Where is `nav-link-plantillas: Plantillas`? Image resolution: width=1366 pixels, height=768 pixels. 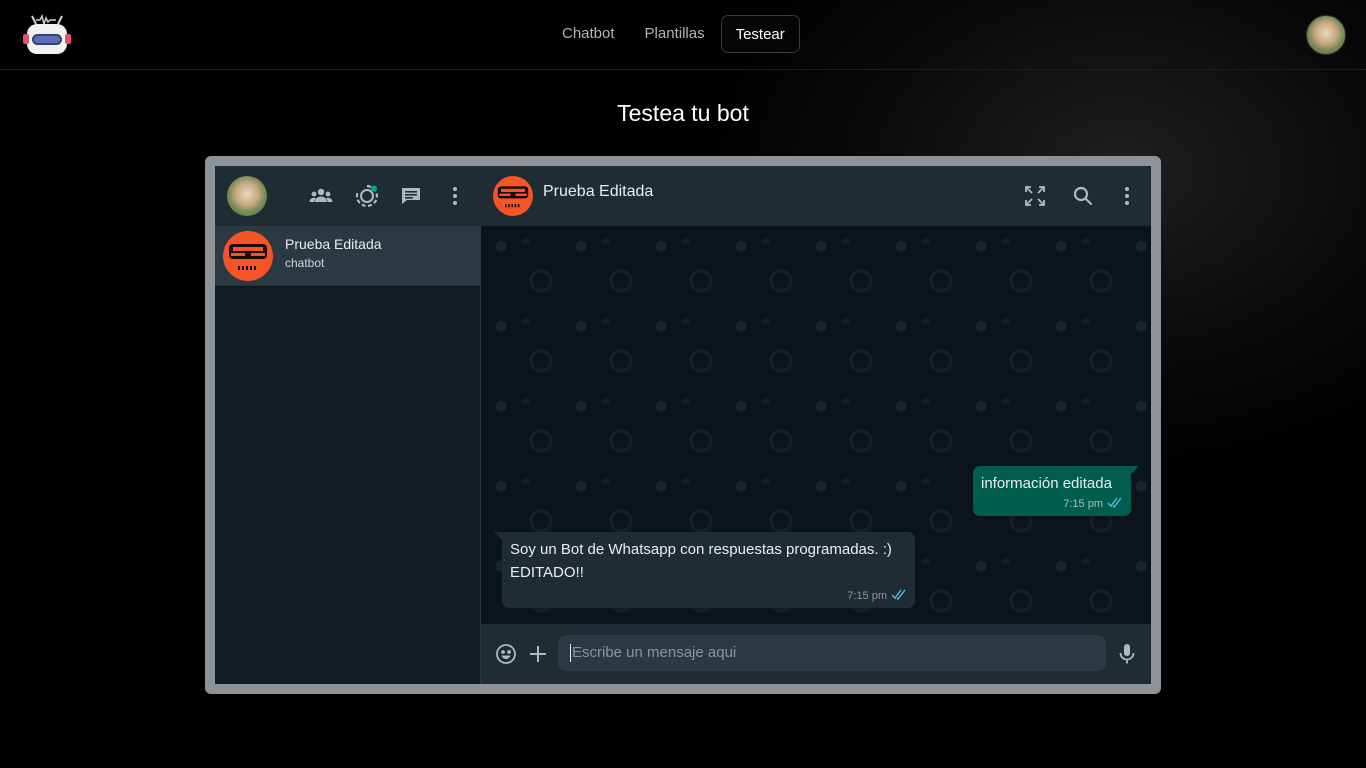 nav-link-plantillas: Plantillas is located at coordinates (675, 34).